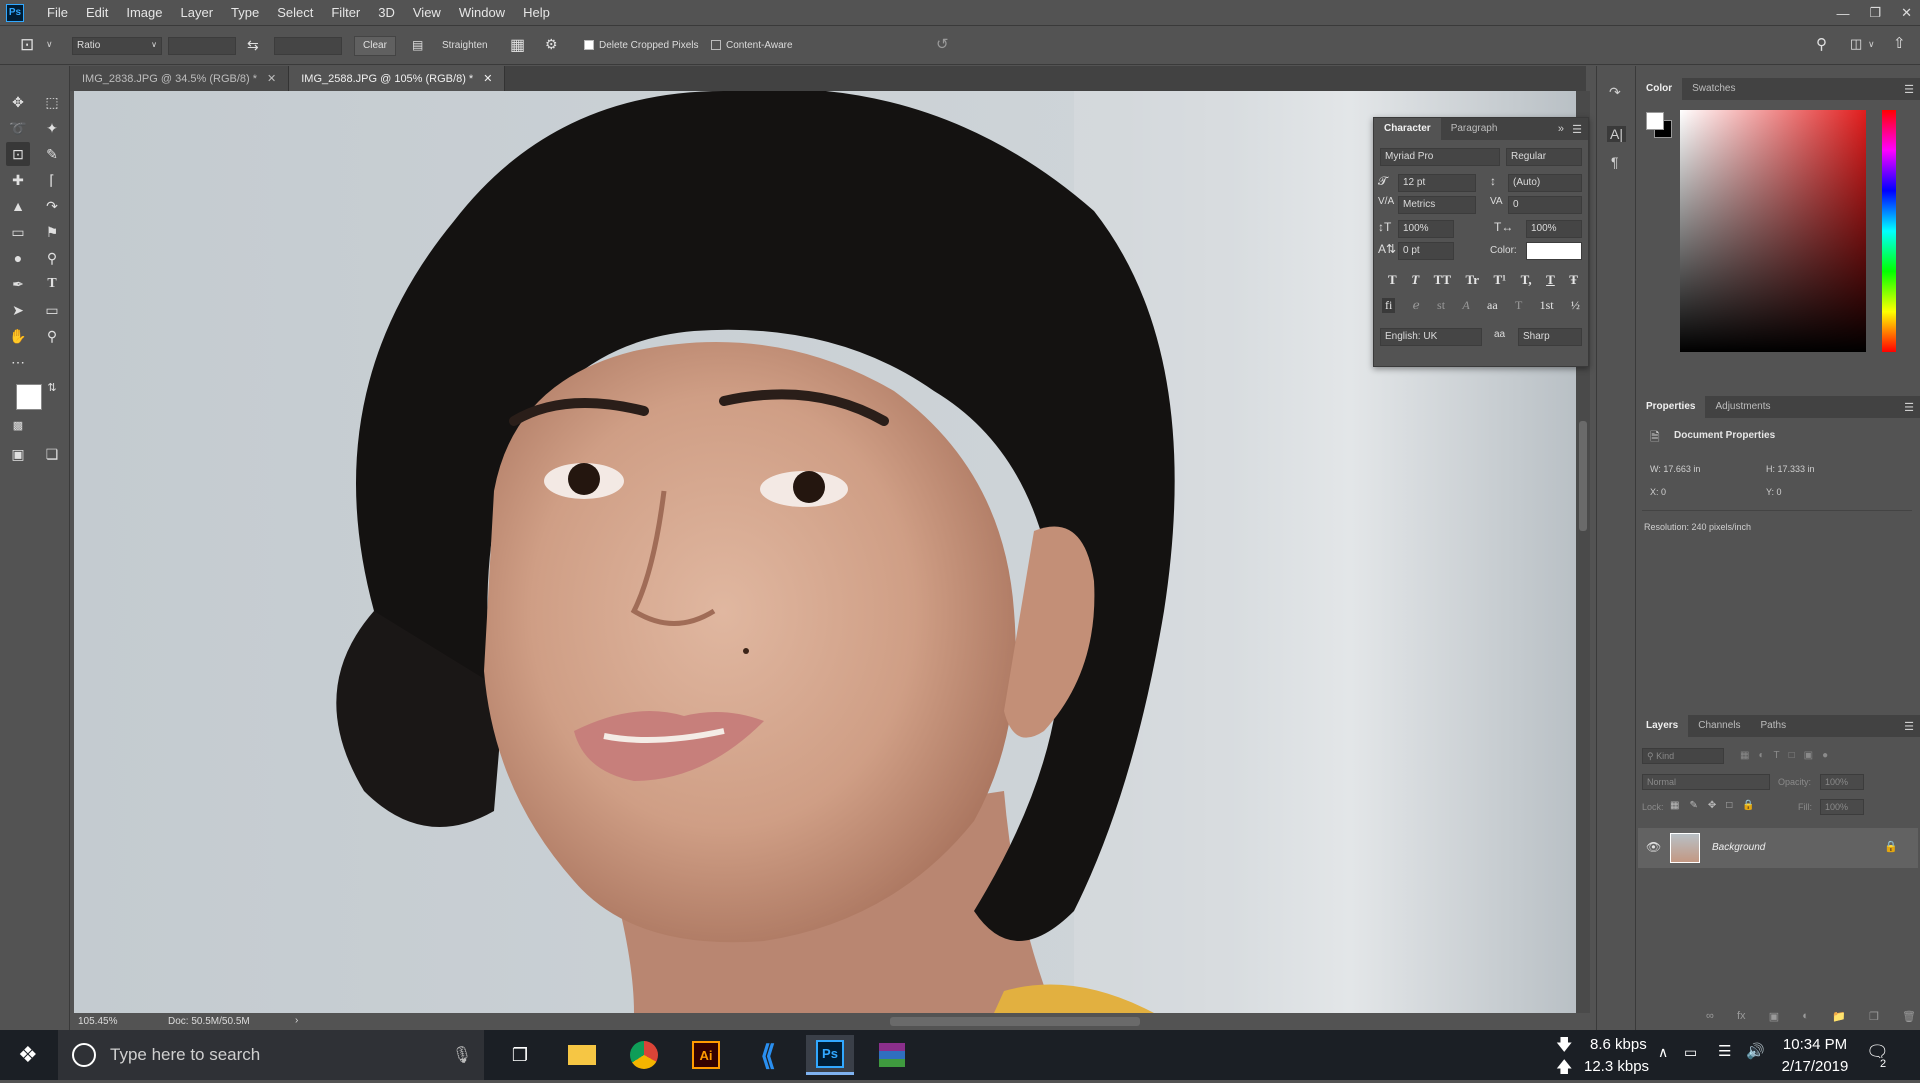 This screenshot has height=1083, width=1920. Describe the element at coordinates (1426, 251) in the screenshot. I see `baseline-shift-field: 0 pt` at that location.